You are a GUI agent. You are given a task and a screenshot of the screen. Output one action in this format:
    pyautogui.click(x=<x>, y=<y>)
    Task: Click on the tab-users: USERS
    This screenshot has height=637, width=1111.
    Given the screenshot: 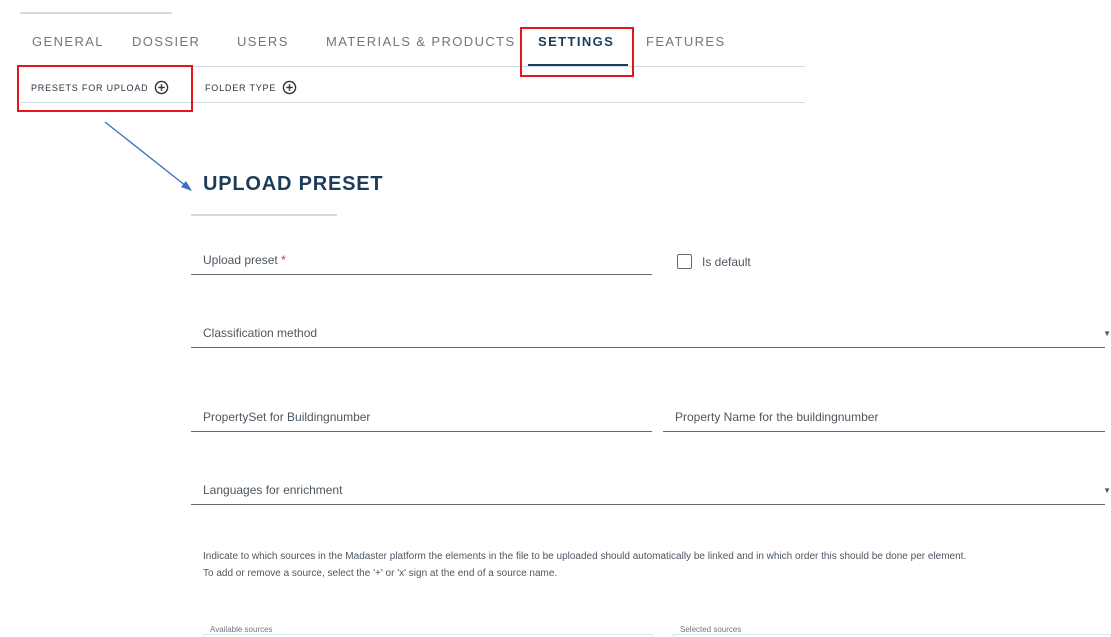 What is the action you would take?
    pyautogui.click(x=263, y=41)
    